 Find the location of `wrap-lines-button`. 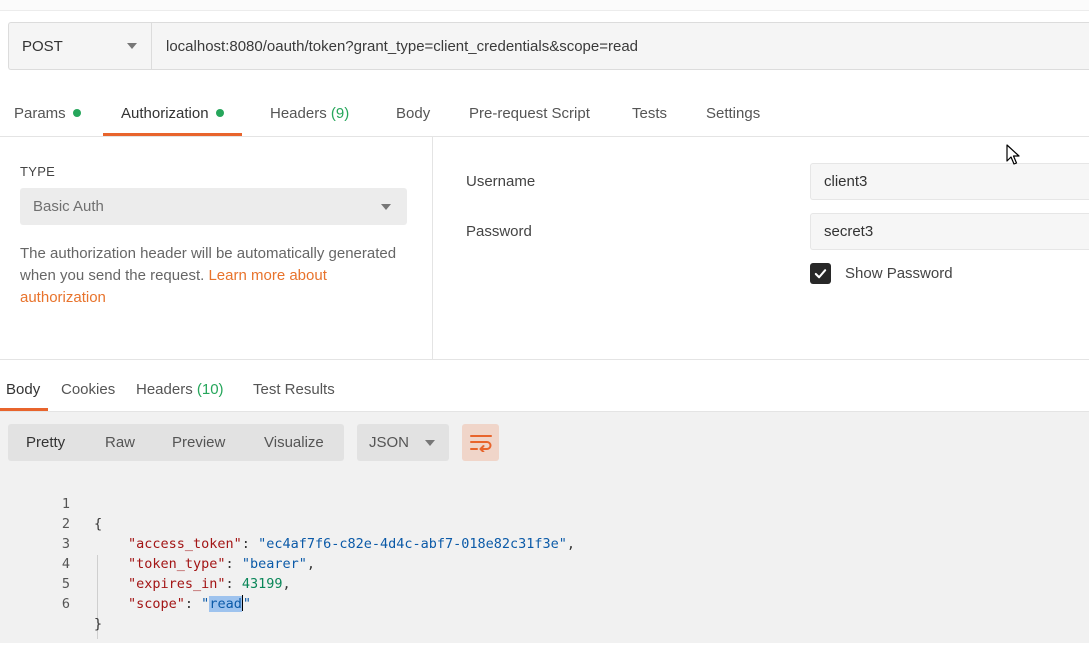

wrap-lines-button is located at coordinates (480, 442).